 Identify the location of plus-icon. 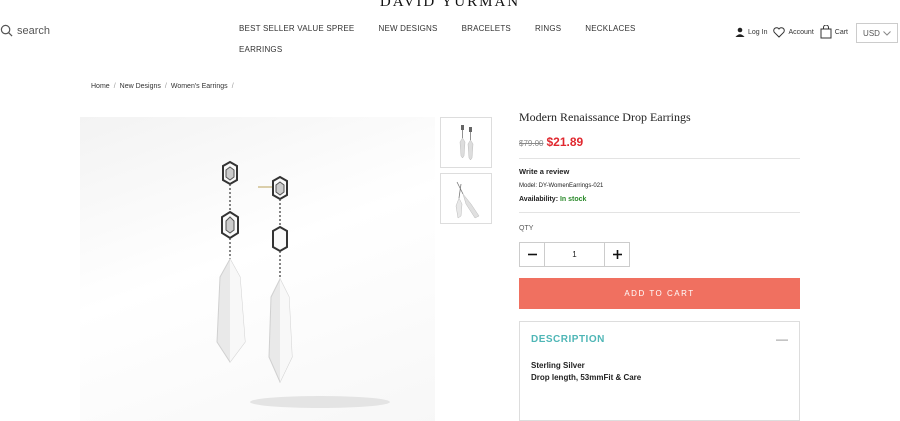
(617, 254).